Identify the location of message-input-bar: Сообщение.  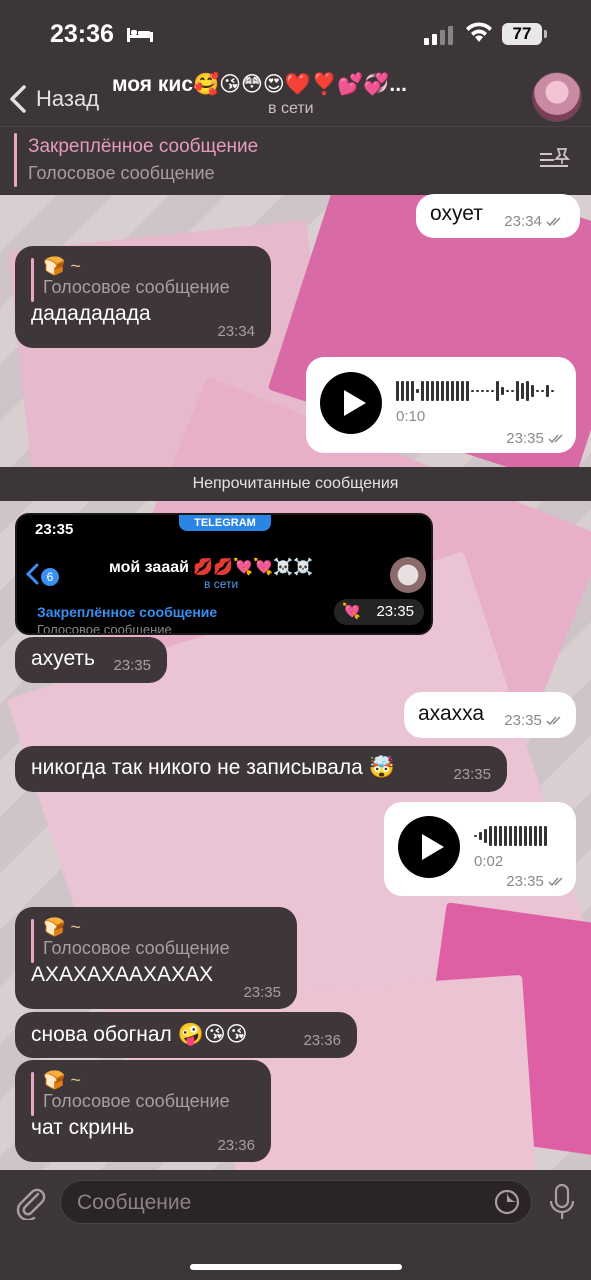
(295, 1225).